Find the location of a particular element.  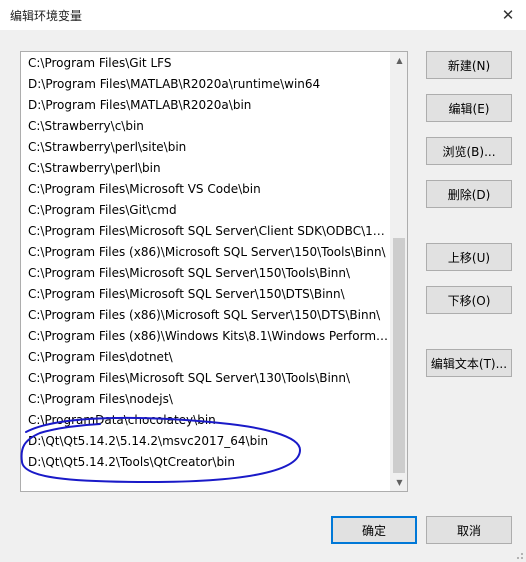

chevron-down-icon: ▼ is located at coordinates (399, 482).